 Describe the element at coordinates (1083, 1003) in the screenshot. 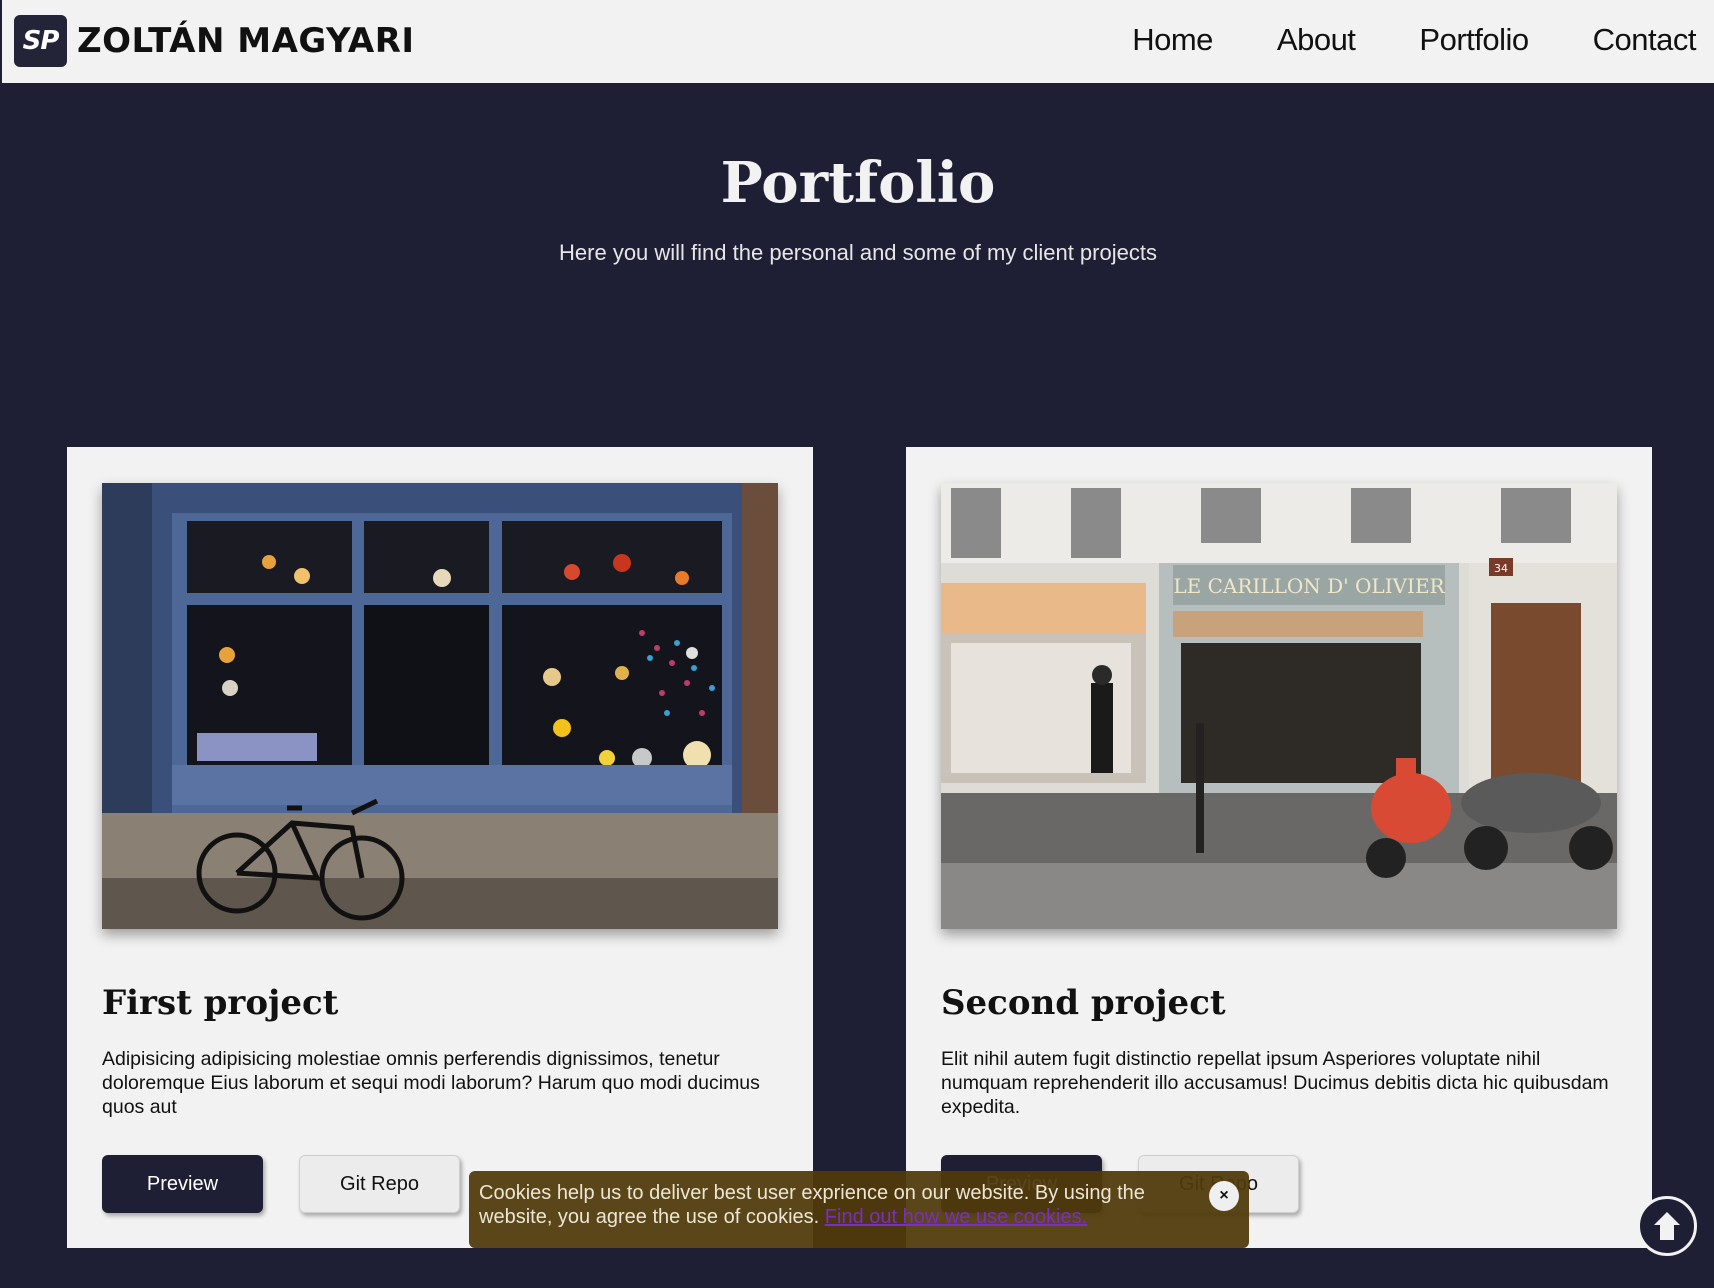

I see `project-title: Second project` at that location.